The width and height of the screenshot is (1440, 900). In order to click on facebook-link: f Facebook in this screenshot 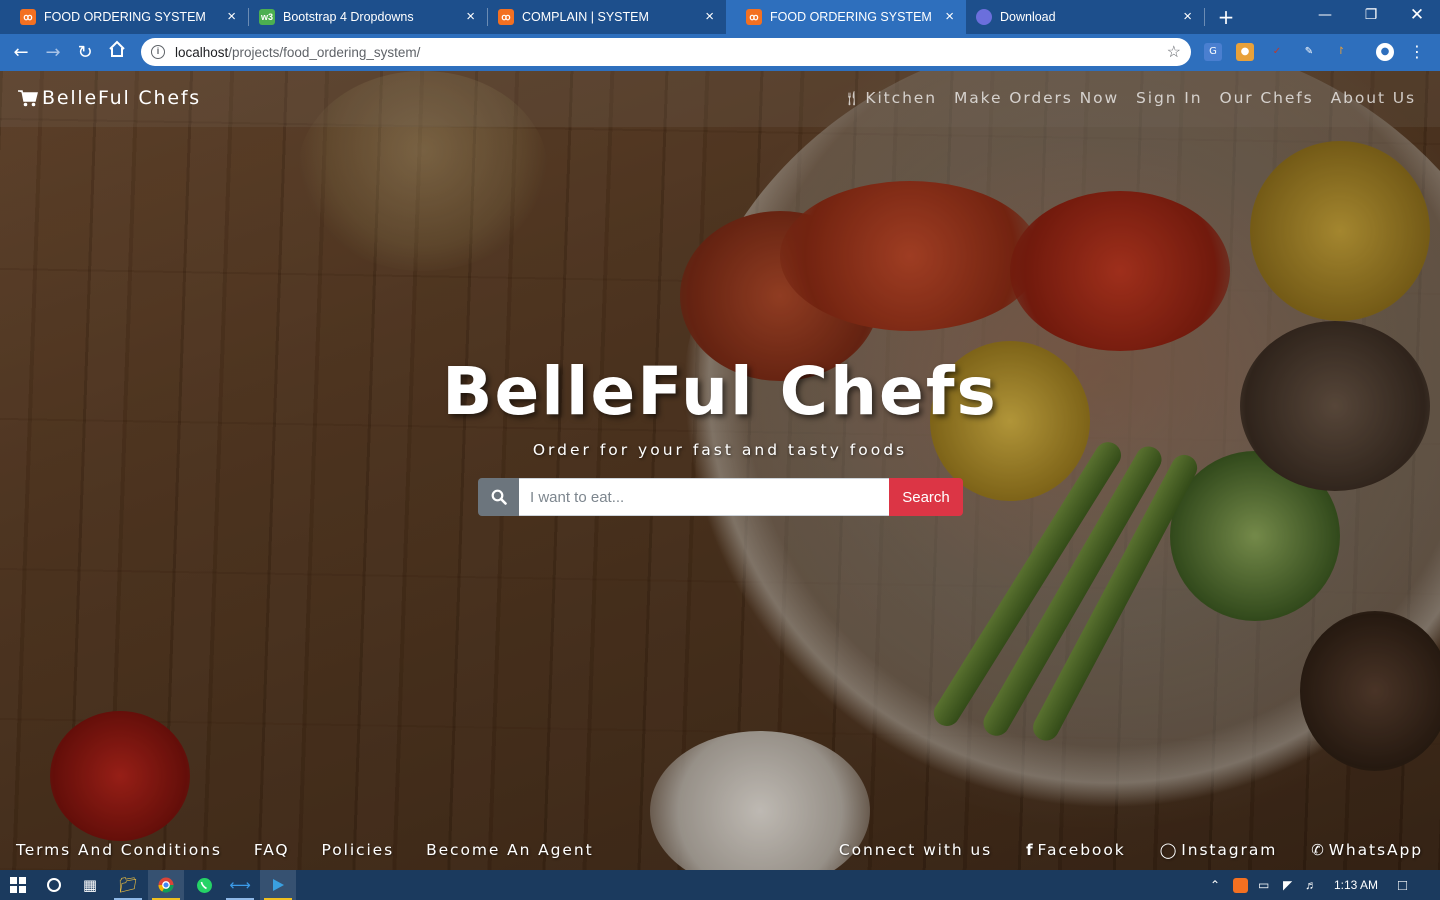, I will do `click(1075, 850)`.